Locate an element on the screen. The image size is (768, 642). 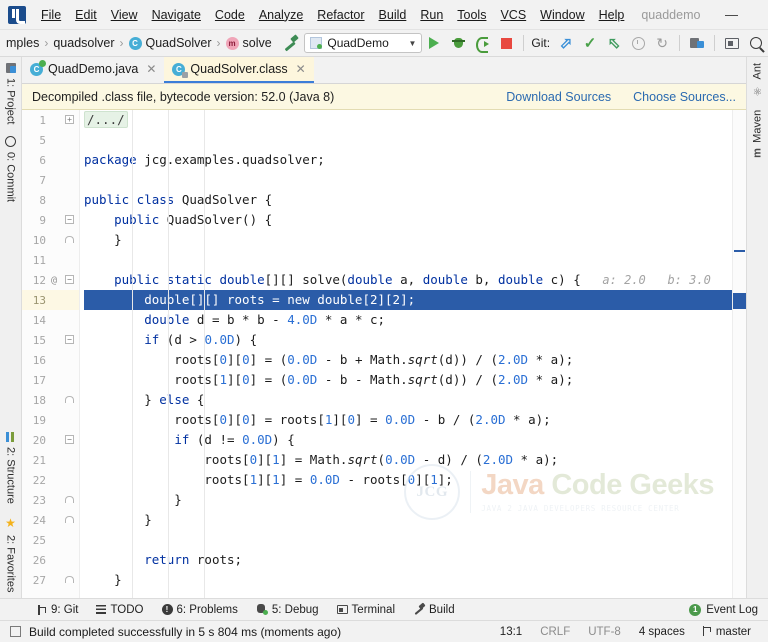
gutter-line: 23 is located at coordinates (50, 500).